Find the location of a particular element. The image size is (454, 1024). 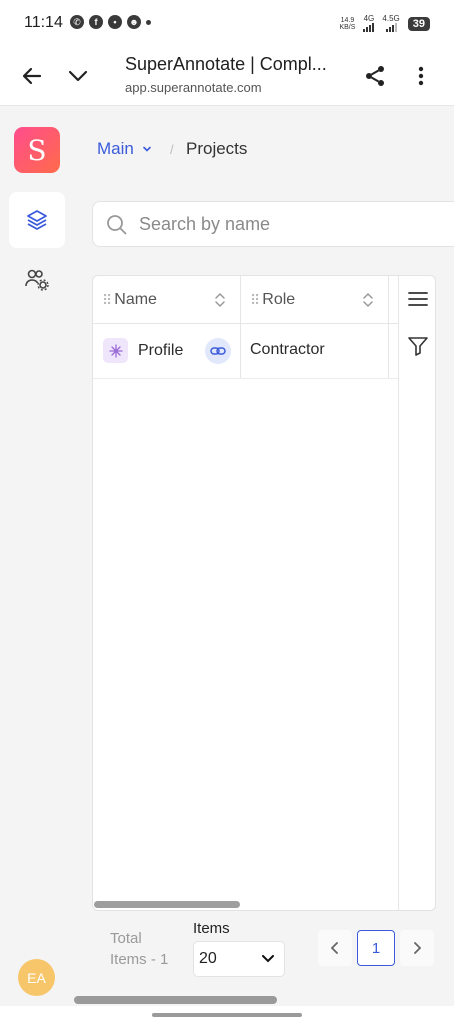

share-icon is located at coordinates (375, 76).